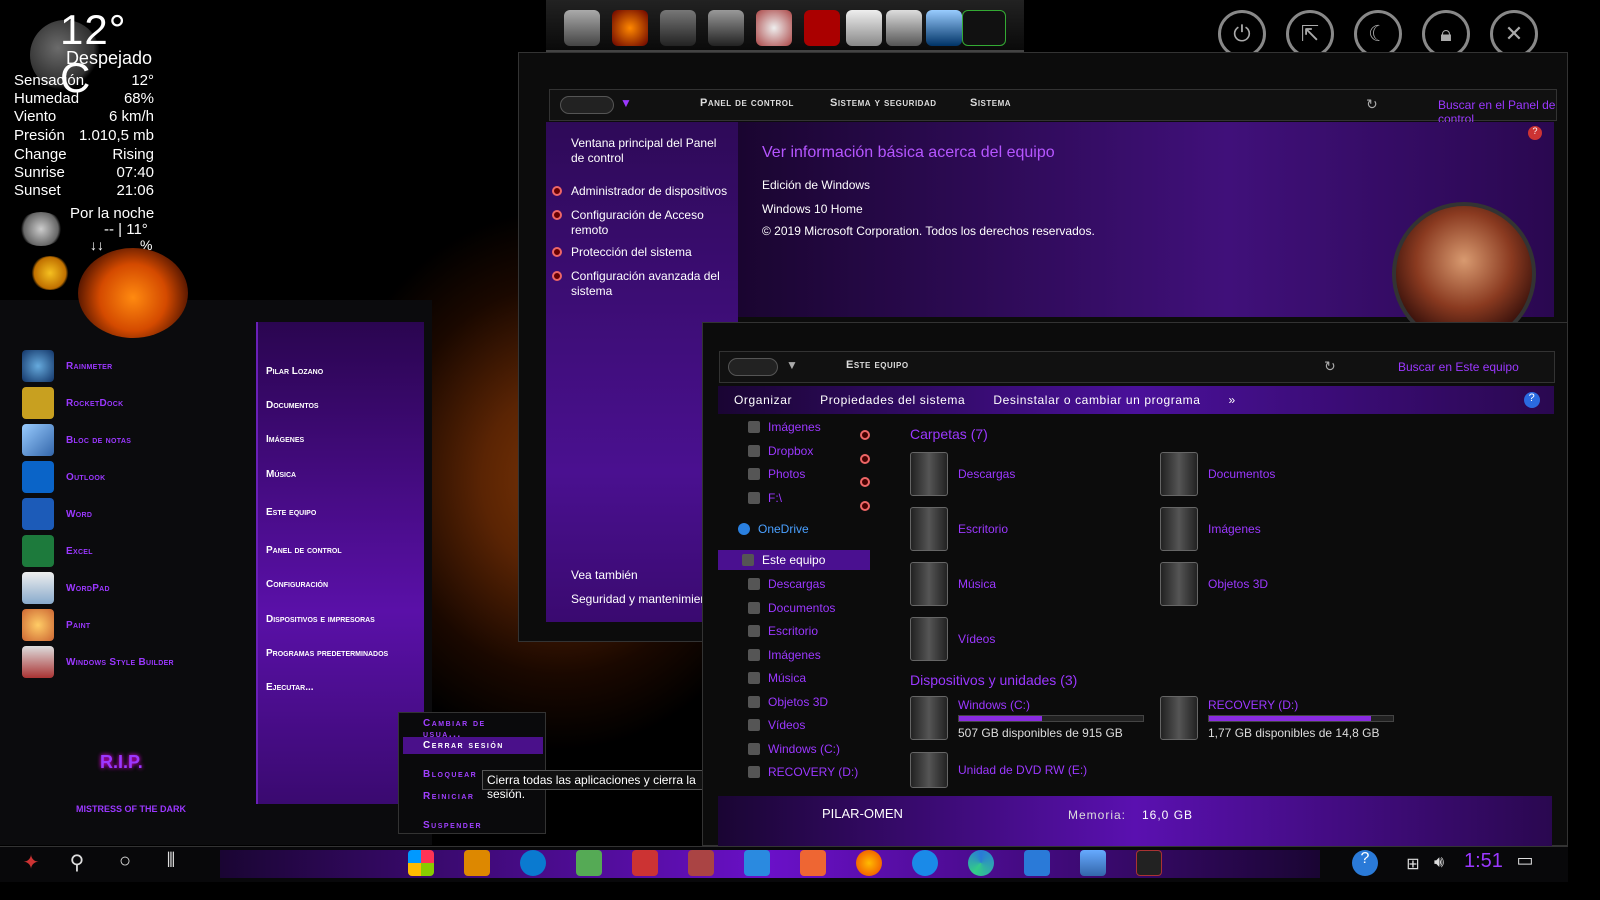  Describe the element at coordinates (883, 103) in the screenshot. I see `breadcrumb-security: Sistema y seguridad` at that location.